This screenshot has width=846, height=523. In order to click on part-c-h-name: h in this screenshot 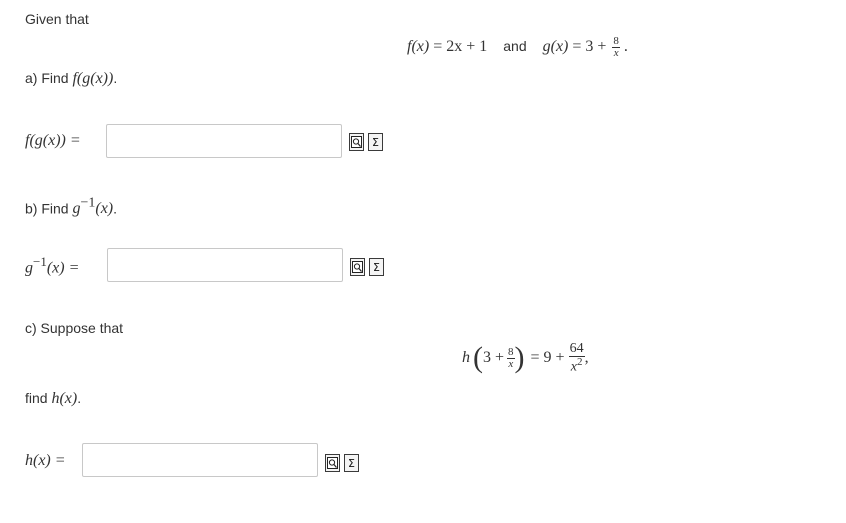, I will do `click(466, 358)`.